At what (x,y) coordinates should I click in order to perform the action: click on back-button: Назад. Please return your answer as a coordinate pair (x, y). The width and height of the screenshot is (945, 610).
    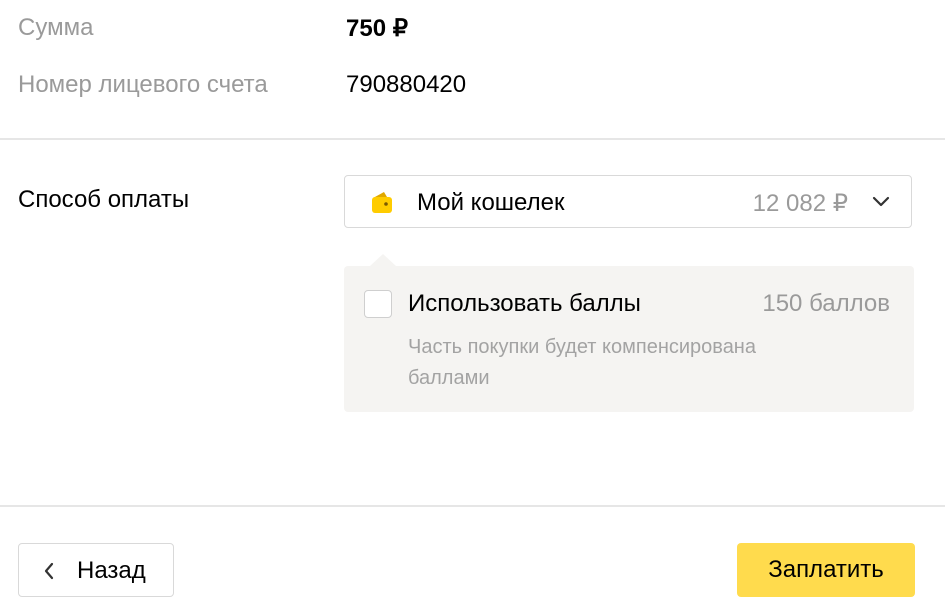
    Looking at the image, I should click on (96, 570).